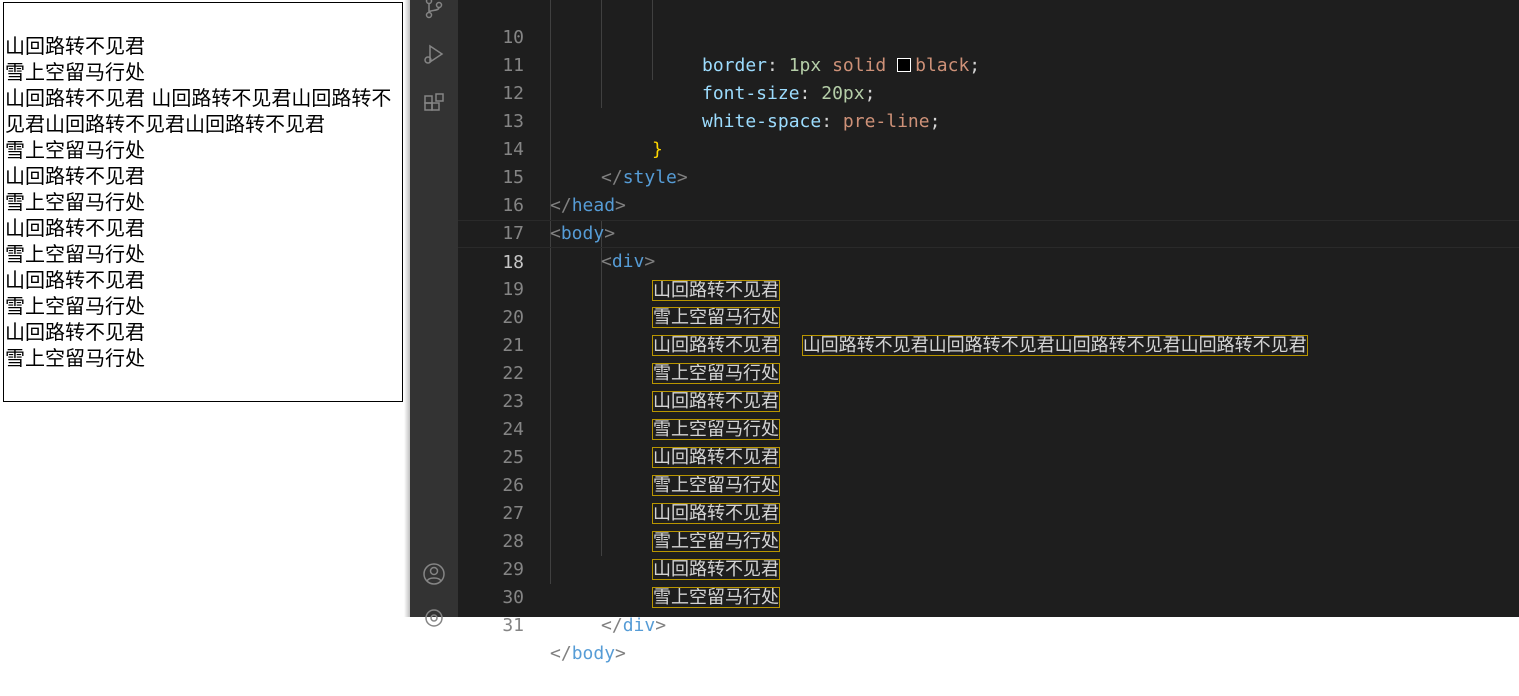 The height and width of the screenshot is (696, 1519). I want to click on account-icon, so click(434, 574).